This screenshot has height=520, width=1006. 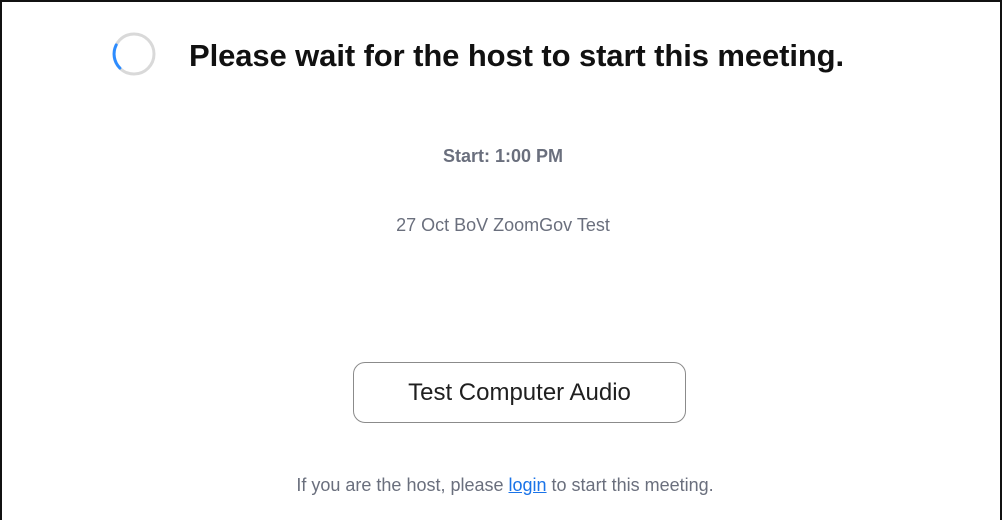 What do you see at coordinates (630, 485) in the screenshot?
I see `host-prompt-text-after: to start this meeting.` at bounding box center [630, 485].